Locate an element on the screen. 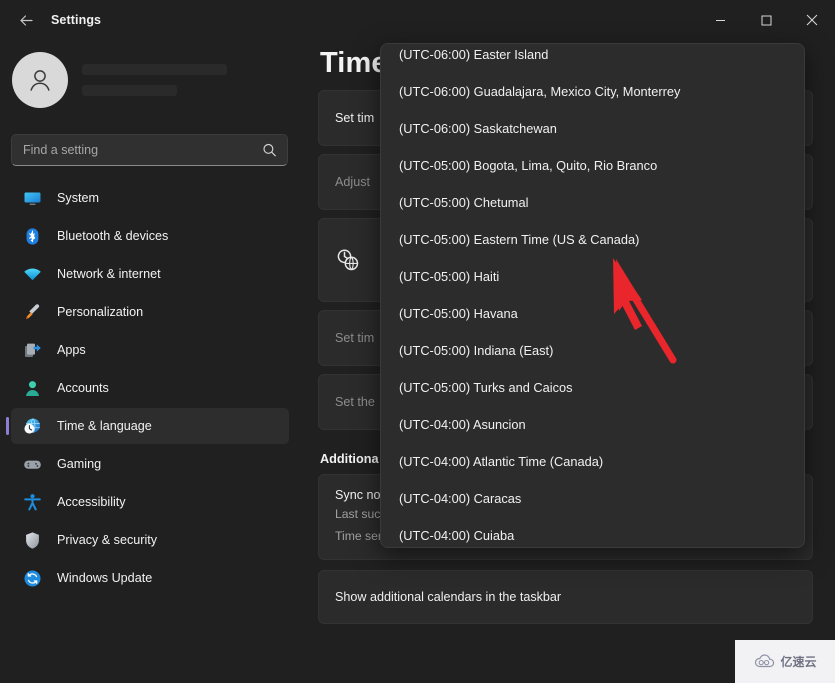  update-icon is located at coordinates (32, 578).